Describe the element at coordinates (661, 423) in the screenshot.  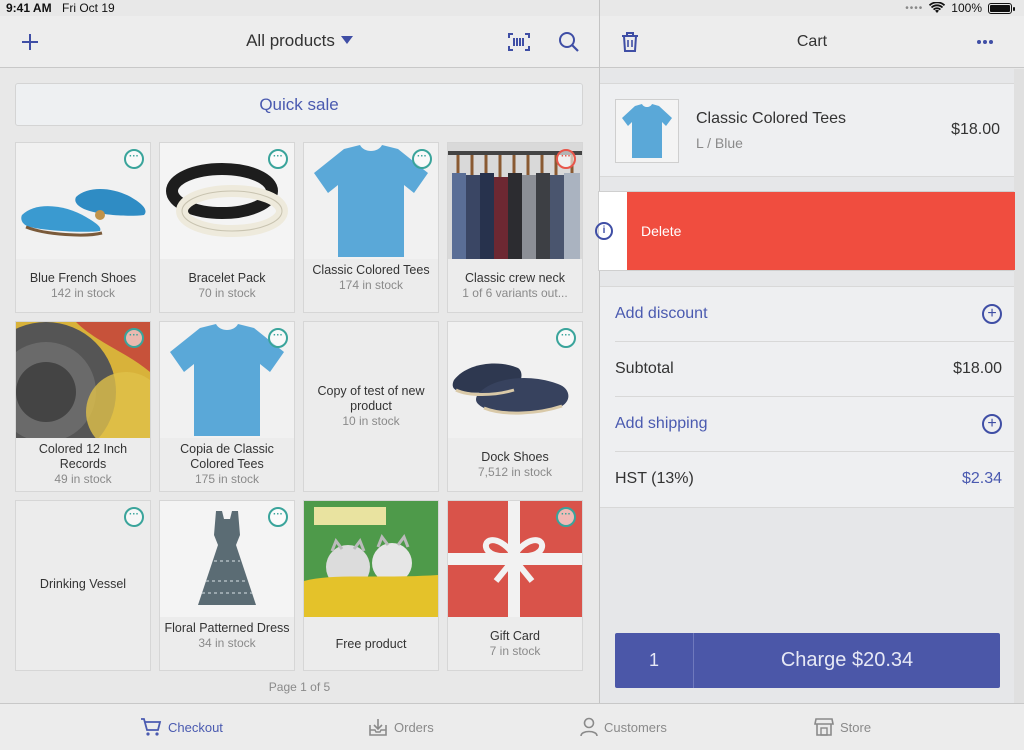
I see `add-shipping-label: Add shipping` at that location.